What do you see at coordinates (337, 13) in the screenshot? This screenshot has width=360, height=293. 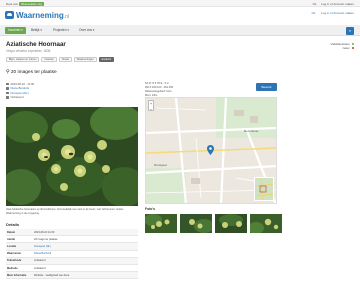 I see `header-login: Log in of Account maken` at bounding box center [337, 13].